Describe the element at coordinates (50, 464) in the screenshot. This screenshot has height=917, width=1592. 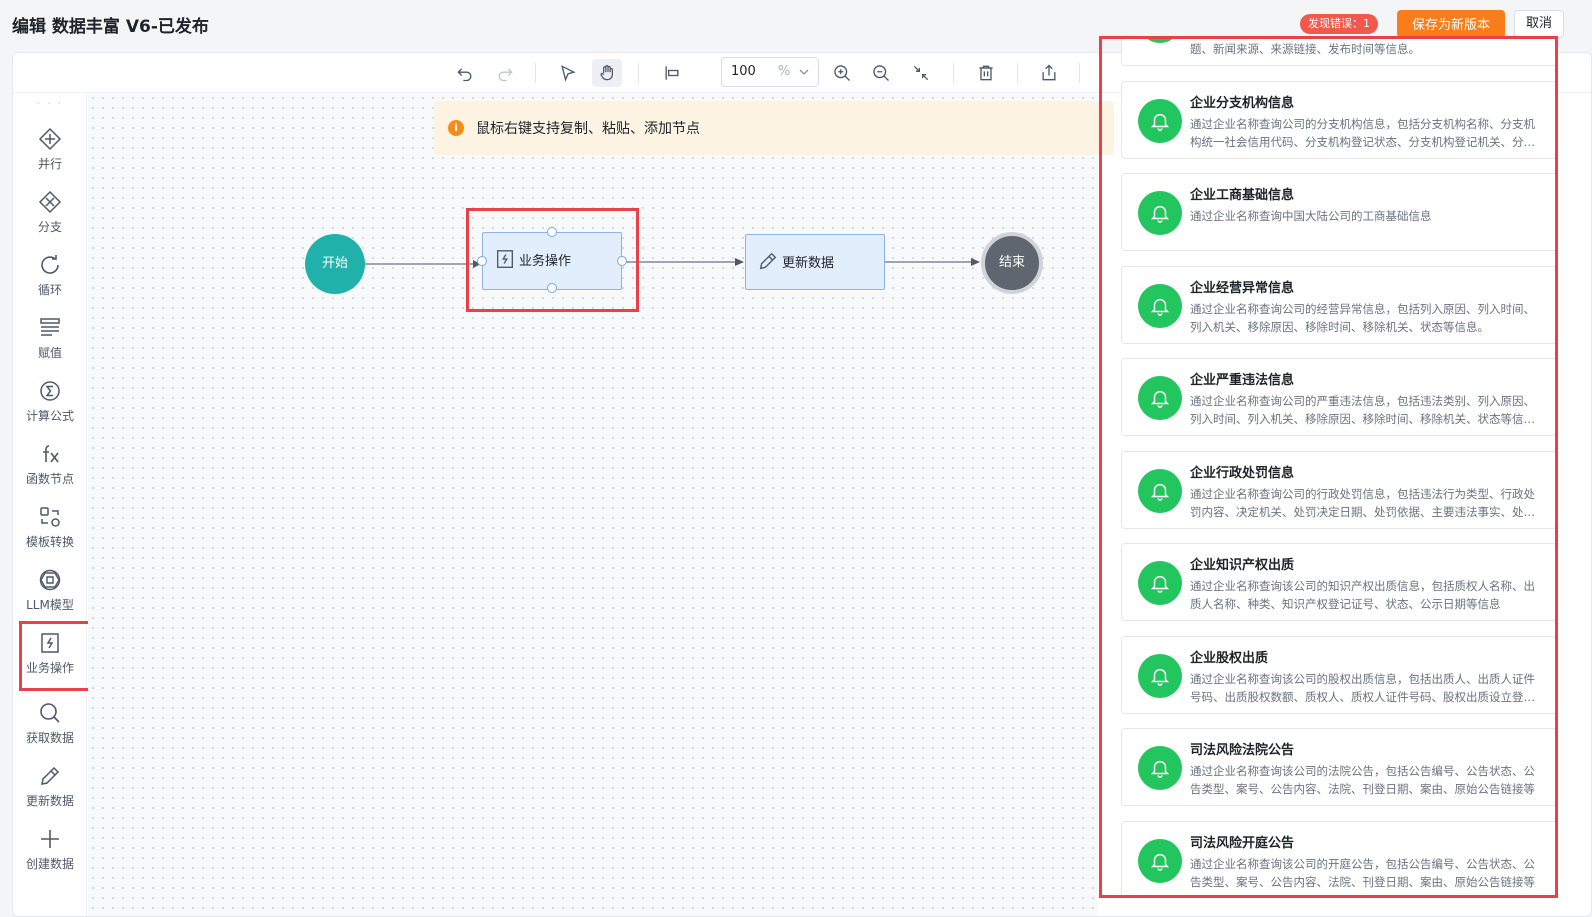
I see `palette-item-function: 函数节点` at that location.